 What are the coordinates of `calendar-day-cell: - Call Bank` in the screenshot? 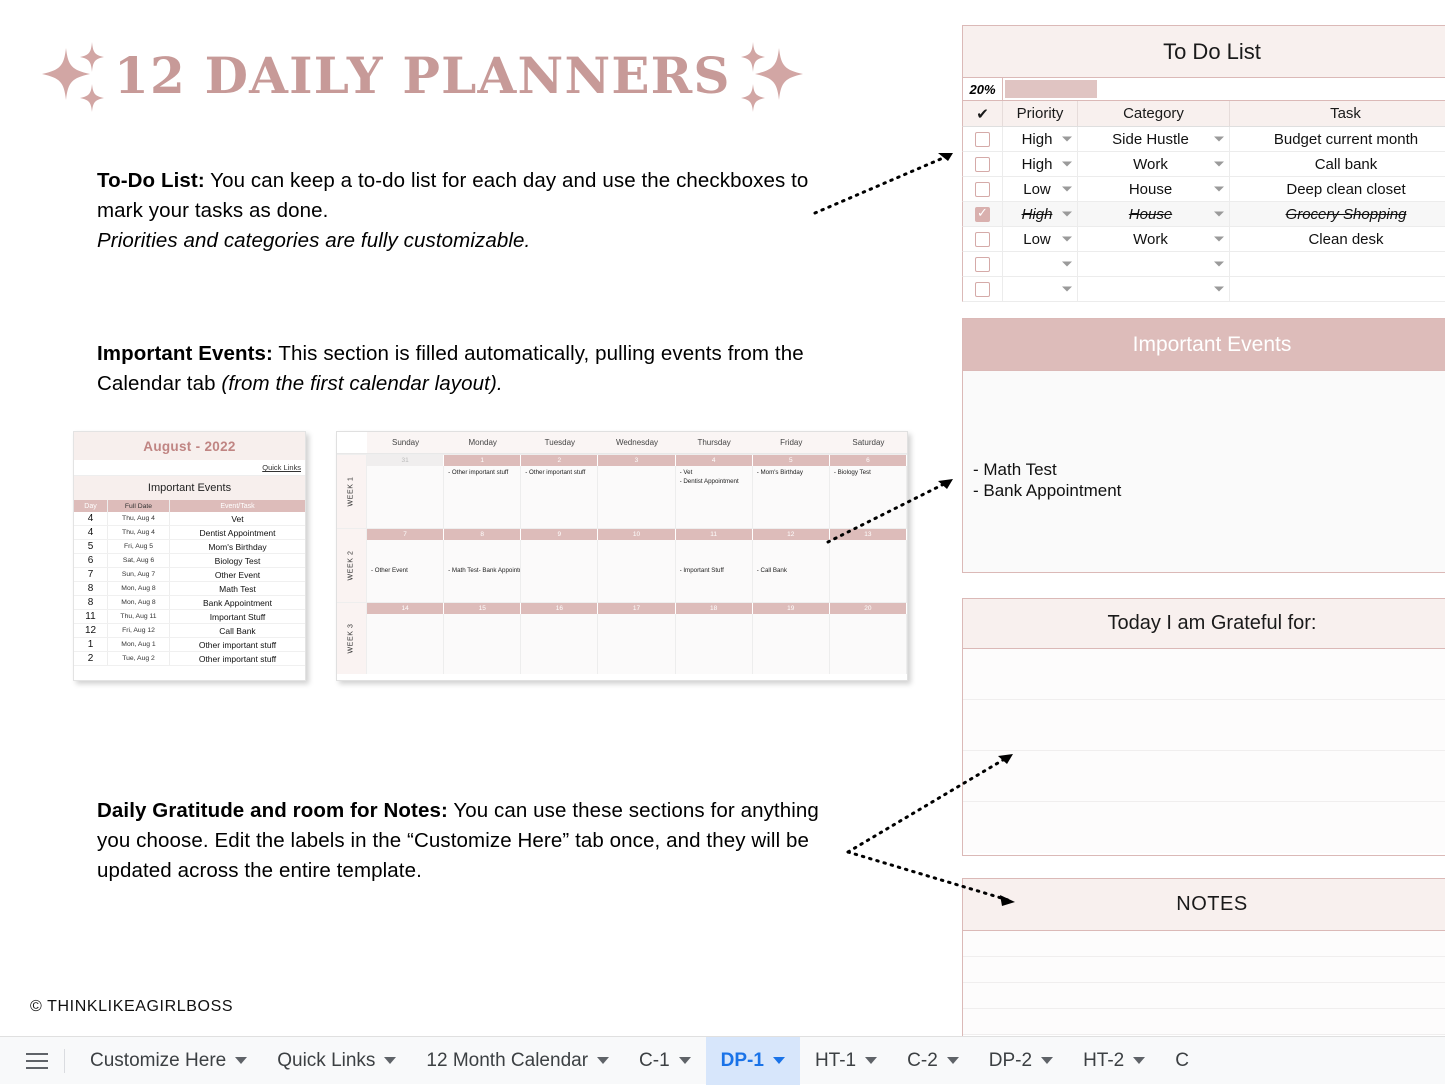 It's located at (791, 571).